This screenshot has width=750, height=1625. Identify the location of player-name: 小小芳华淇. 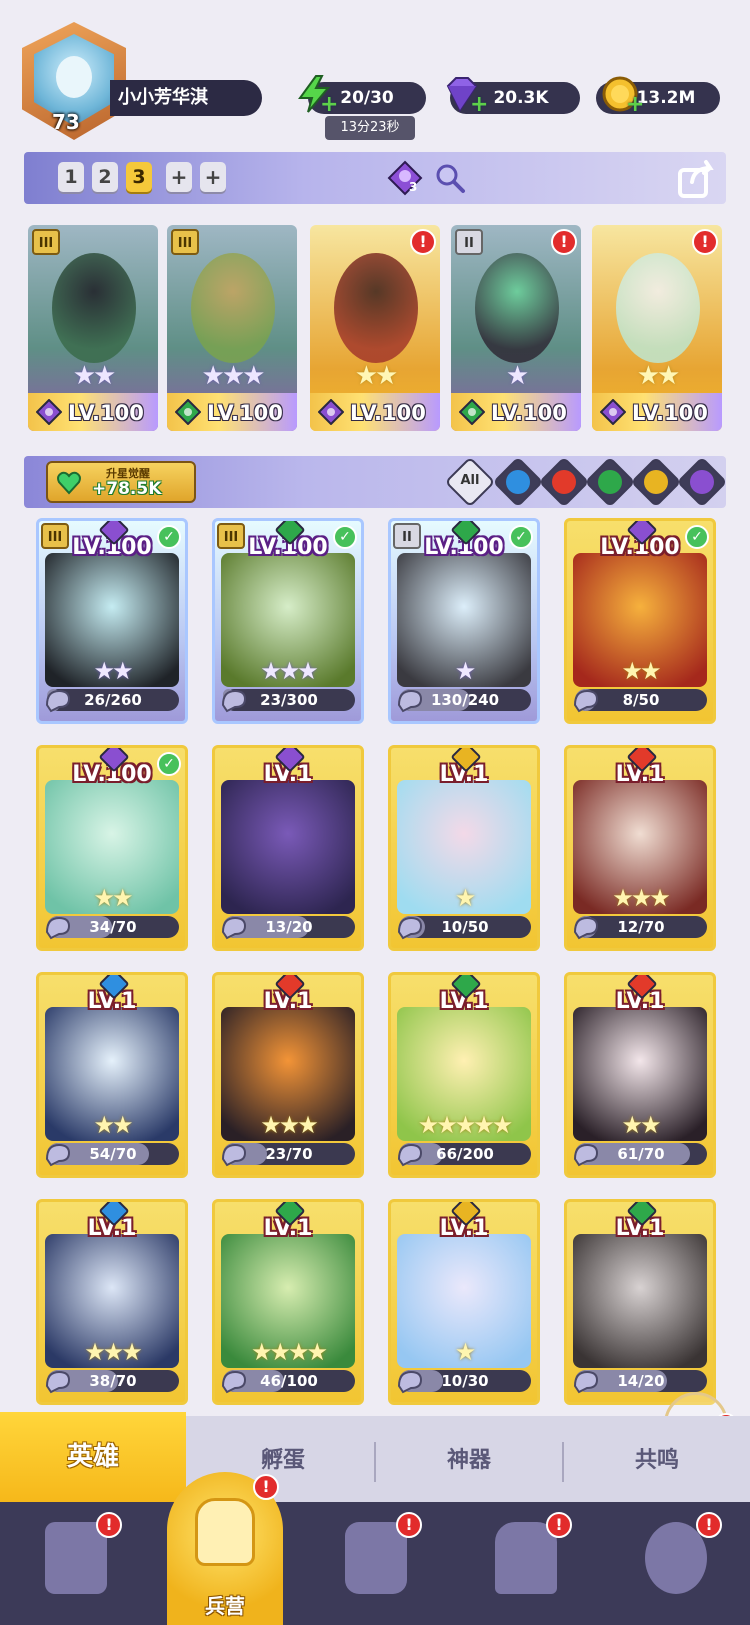
(186, 98).